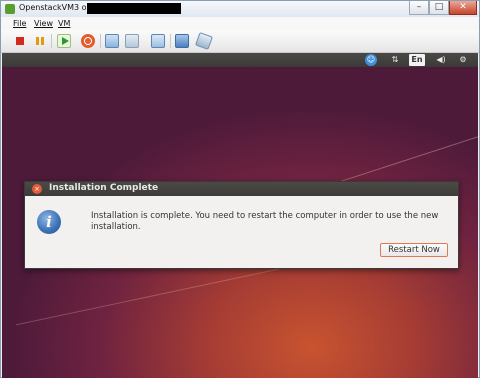  Describe the element at coordinates (132, 41) in the screenshot. I see `revert-snapshot-icon` at that location.